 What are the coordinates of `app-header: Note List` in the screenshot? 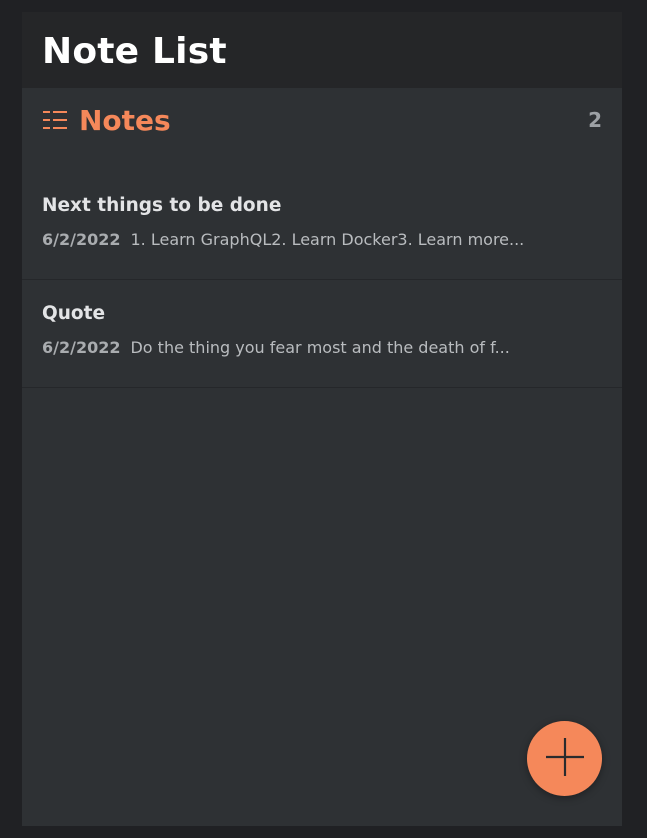 It's located at (322, 50).